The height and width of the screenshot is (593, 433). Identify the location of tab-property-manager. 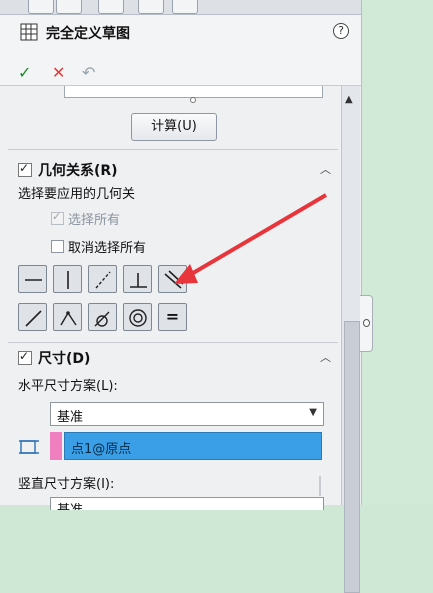
(69, 7).